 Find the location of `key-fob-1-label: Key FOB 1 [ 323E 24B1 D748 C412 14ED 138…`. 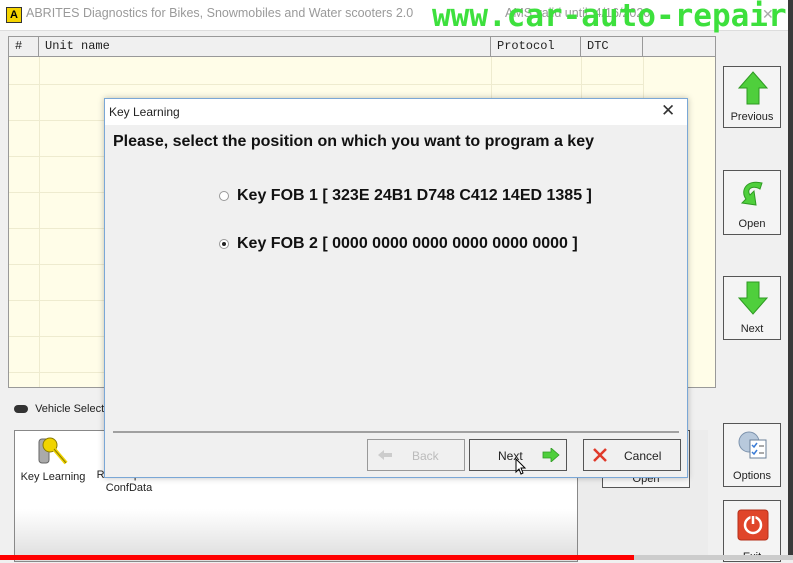

key-fob-1-label: Key FOB 1 [ 323E 24B1 D748 C412 14ED 138… is located at coordinates (414, 195).